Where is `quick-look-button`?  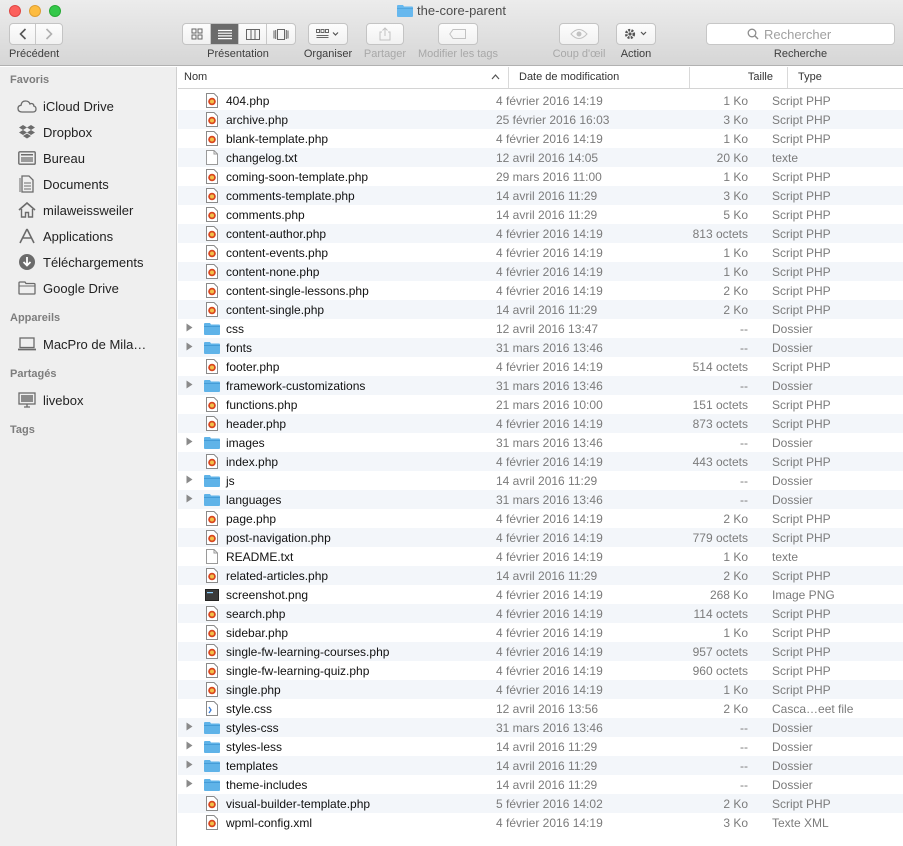
quick-look-button is located at coordinates (579, 34).